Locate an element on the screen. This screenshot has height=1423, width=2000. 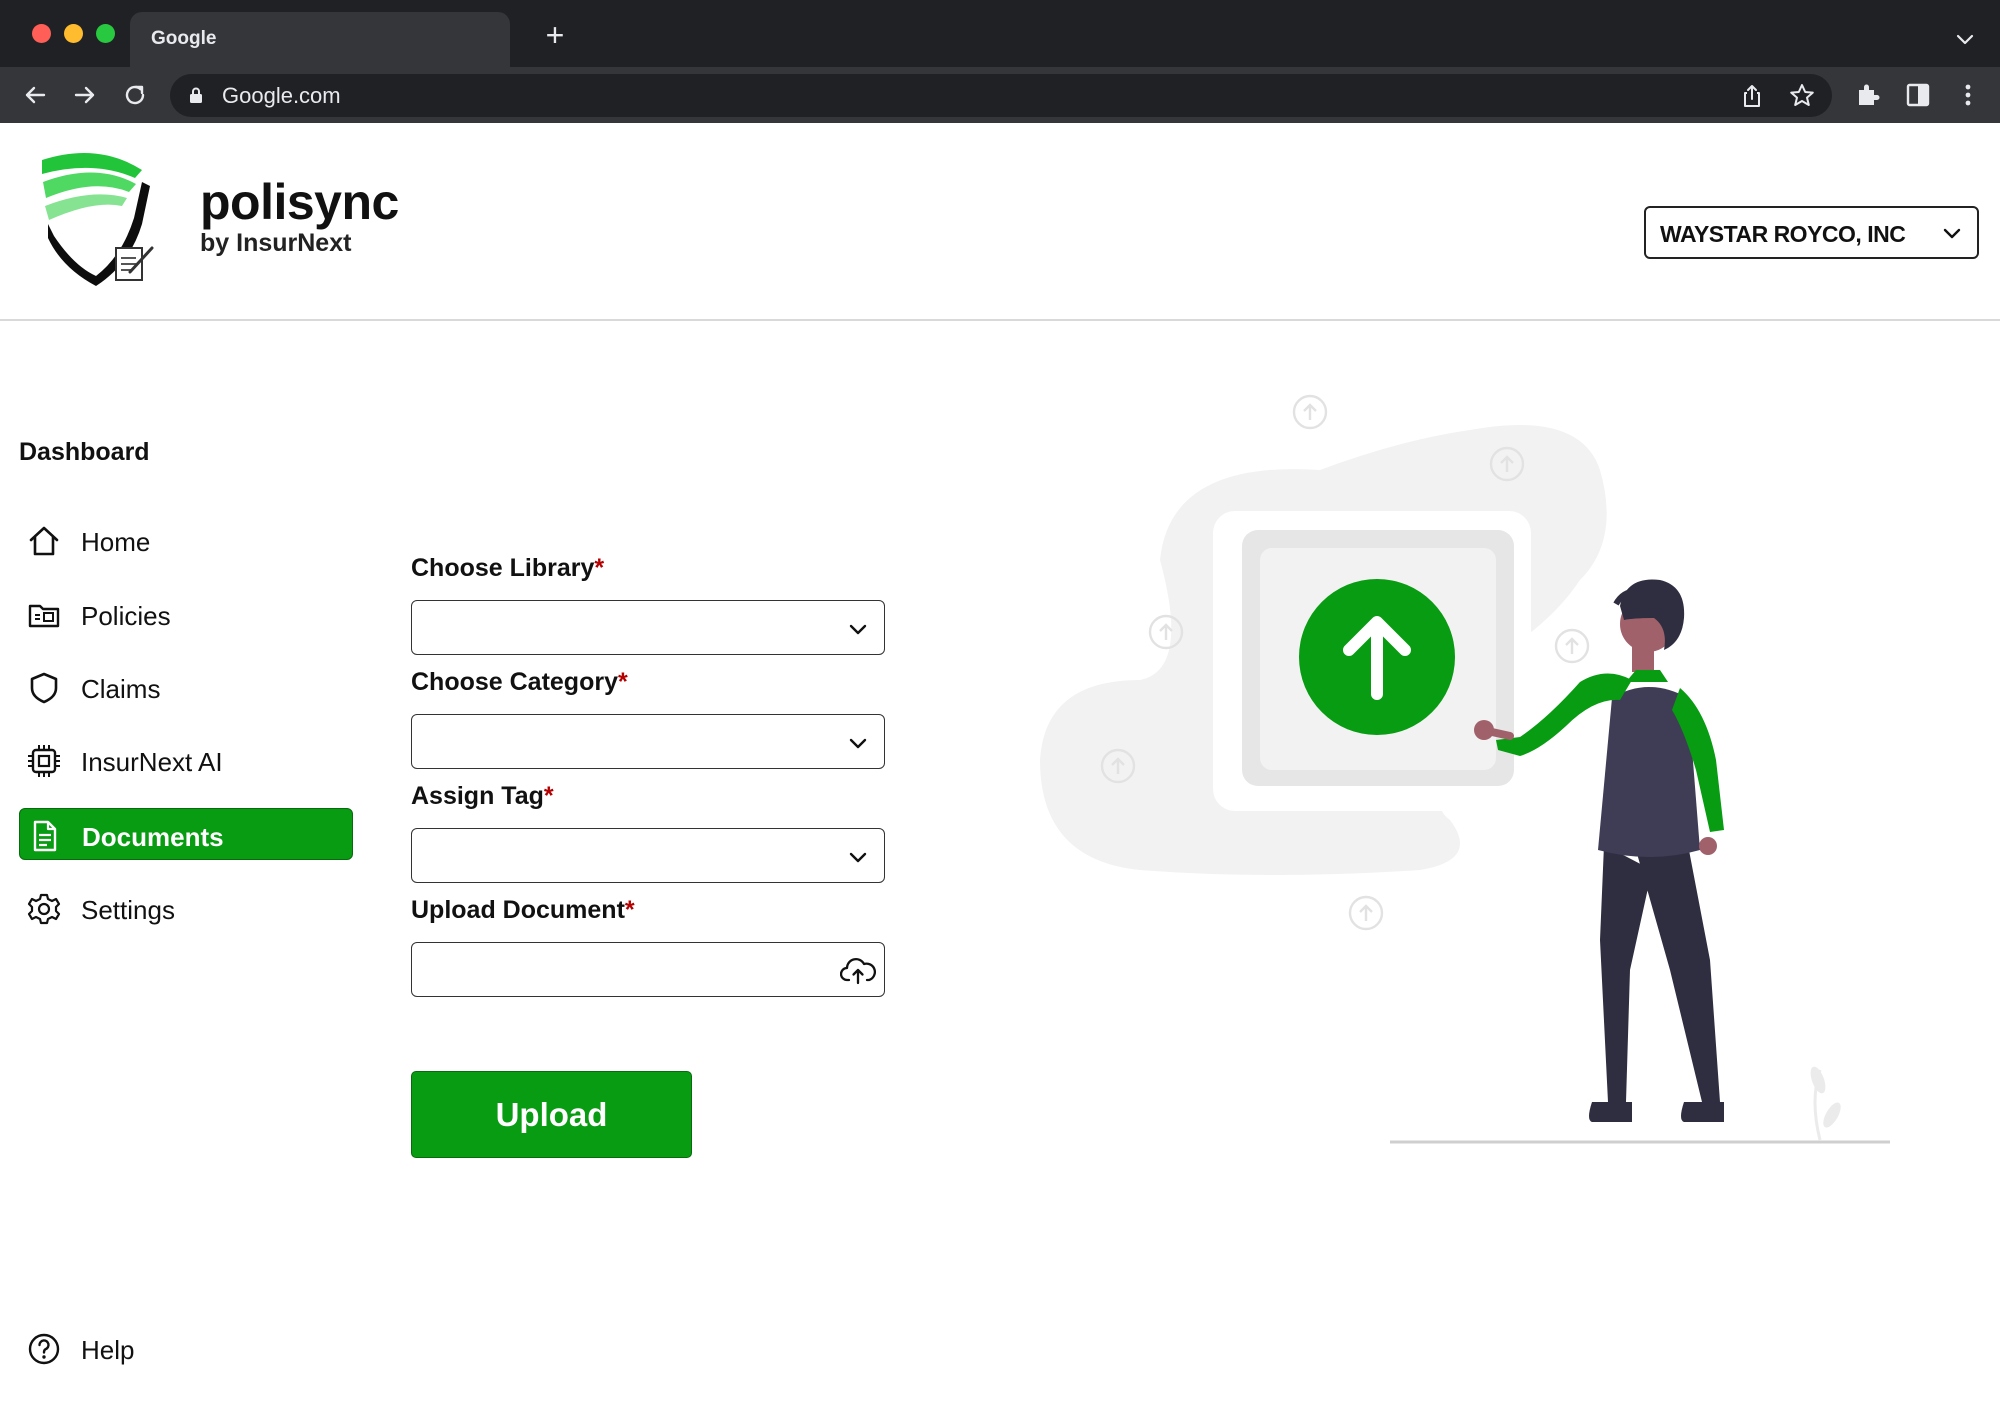
lock-icon is located at coordinates (196, 95).